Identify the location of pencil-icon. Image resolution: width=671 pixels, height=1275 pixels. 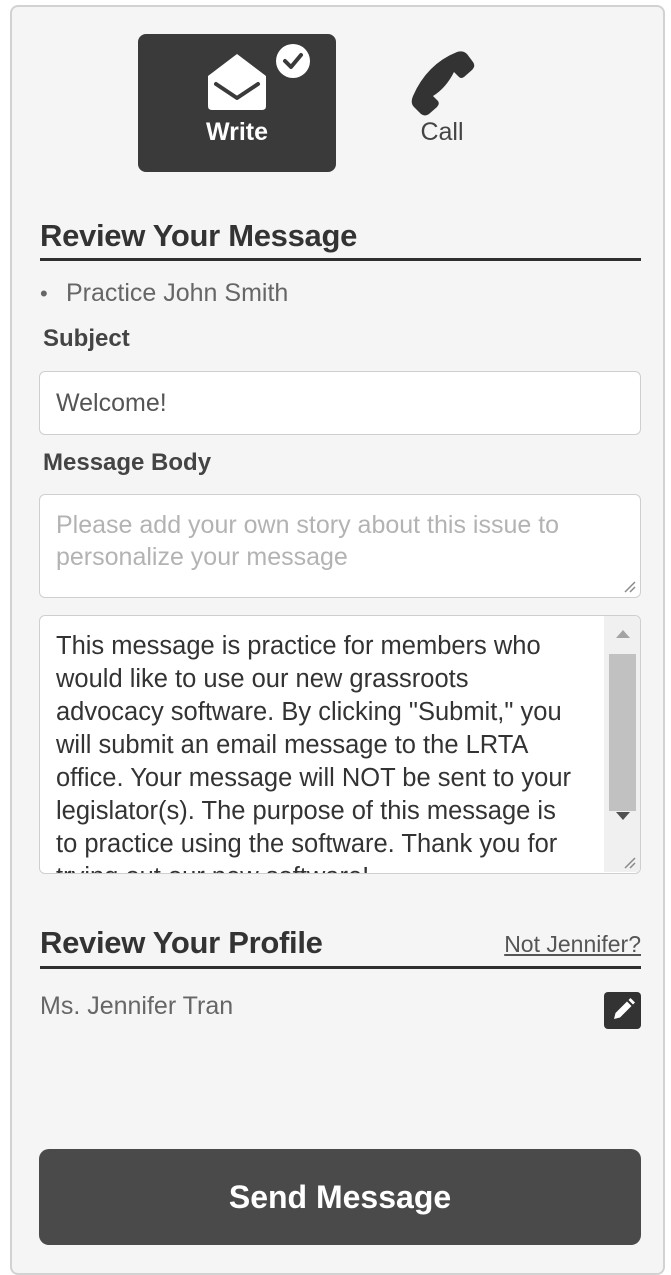
(624, 1008).